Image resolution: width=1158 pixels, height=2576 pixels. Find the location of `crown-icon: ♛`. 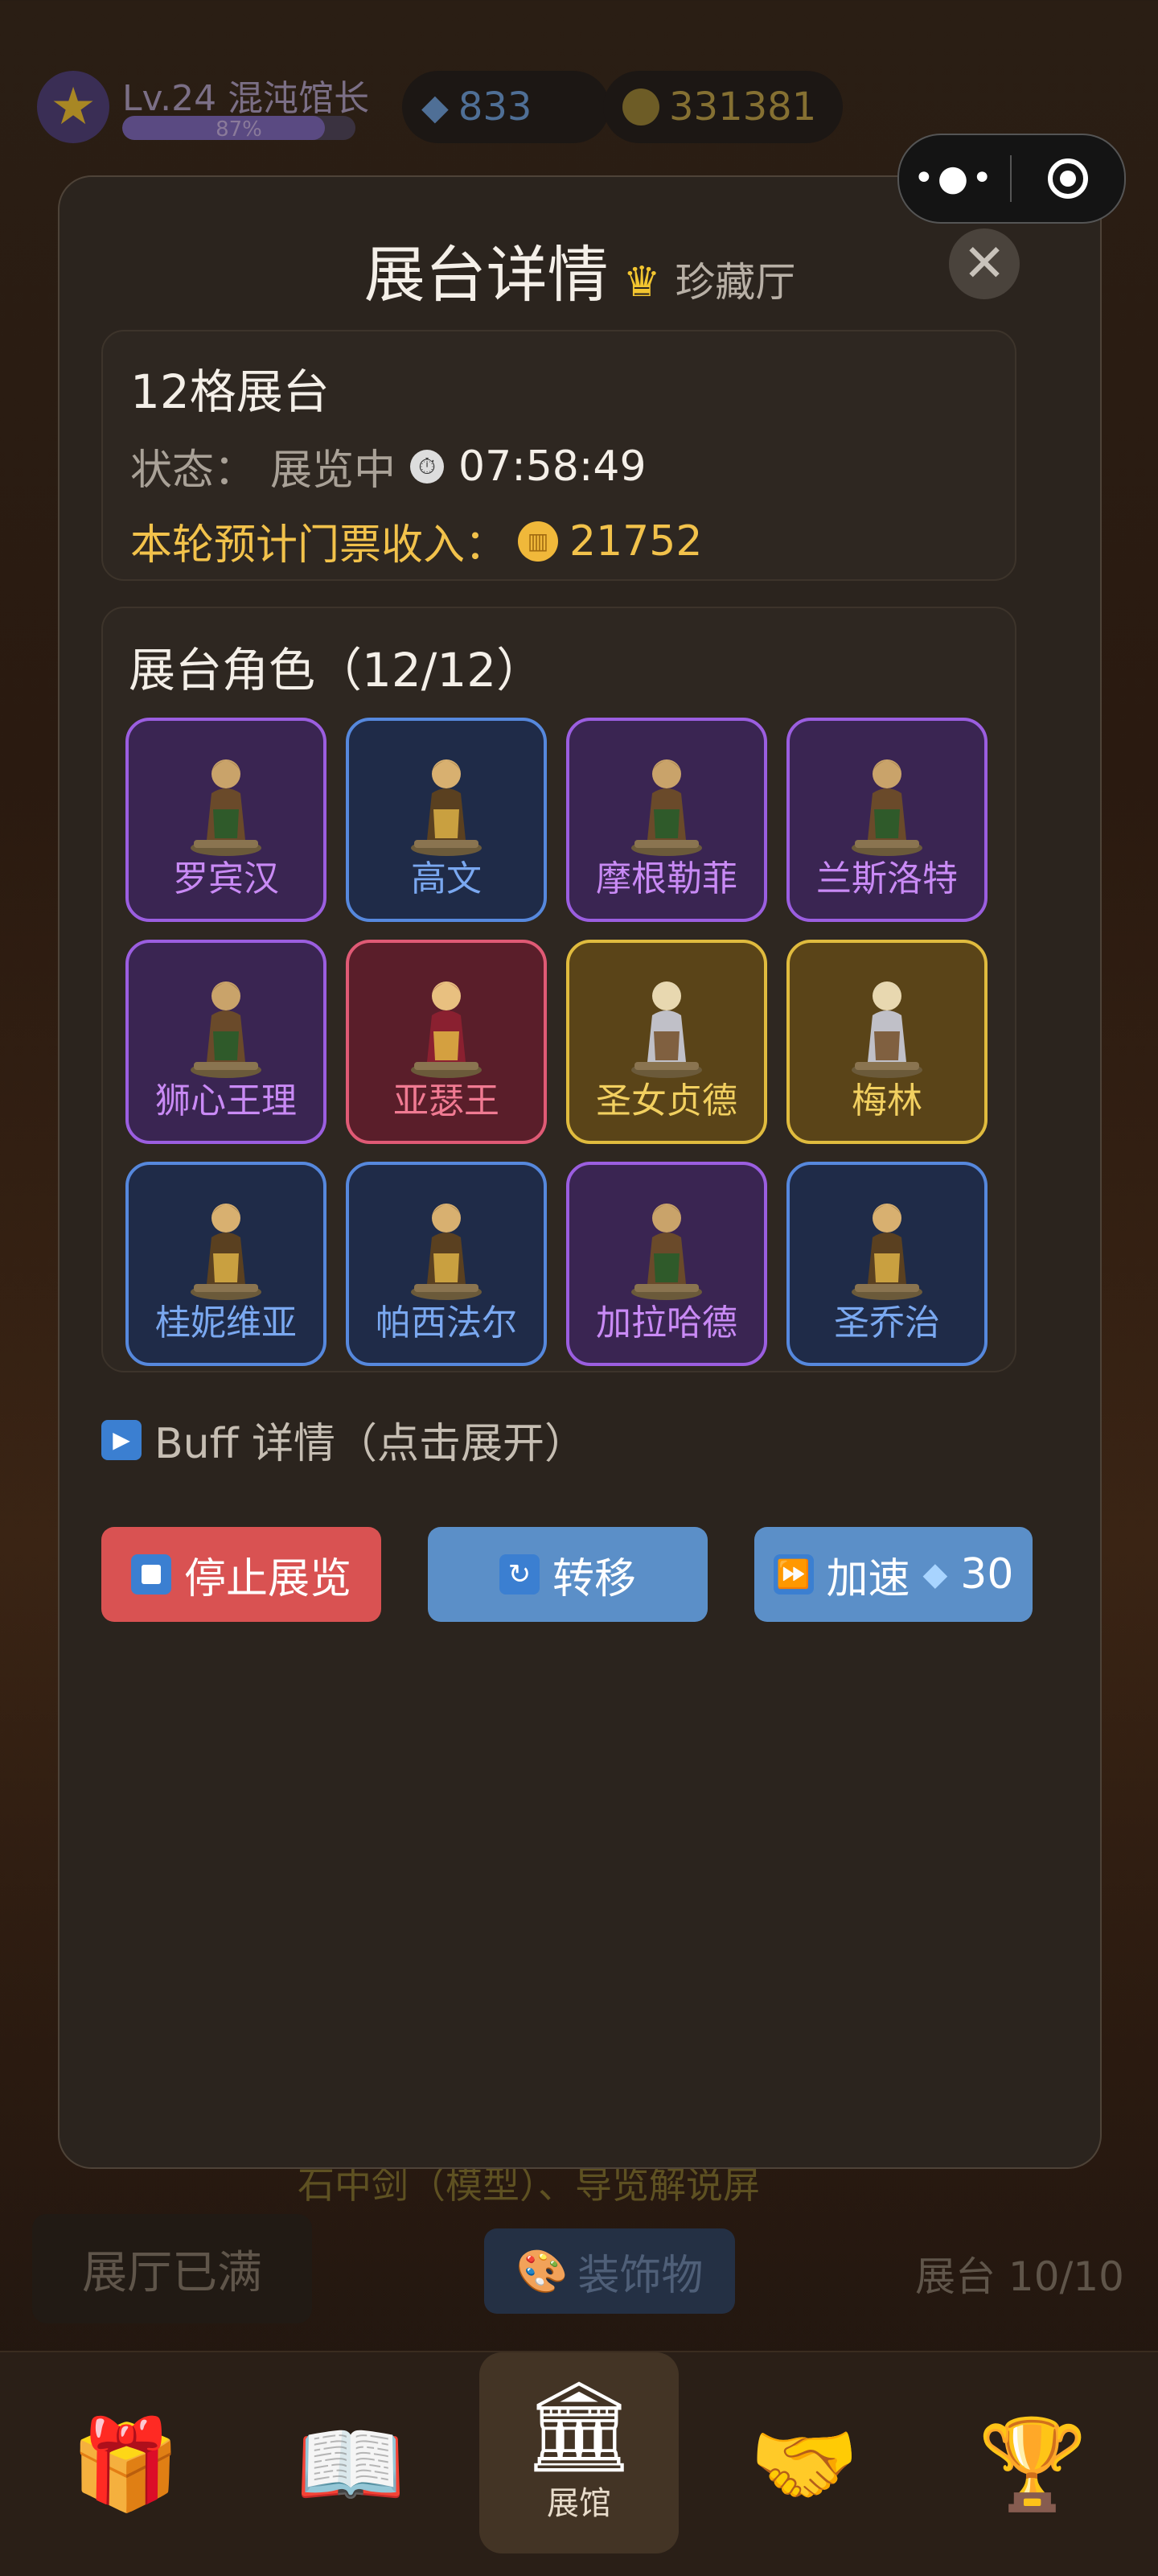

crown-icon: ♛ is located at coordinates (641, 282).